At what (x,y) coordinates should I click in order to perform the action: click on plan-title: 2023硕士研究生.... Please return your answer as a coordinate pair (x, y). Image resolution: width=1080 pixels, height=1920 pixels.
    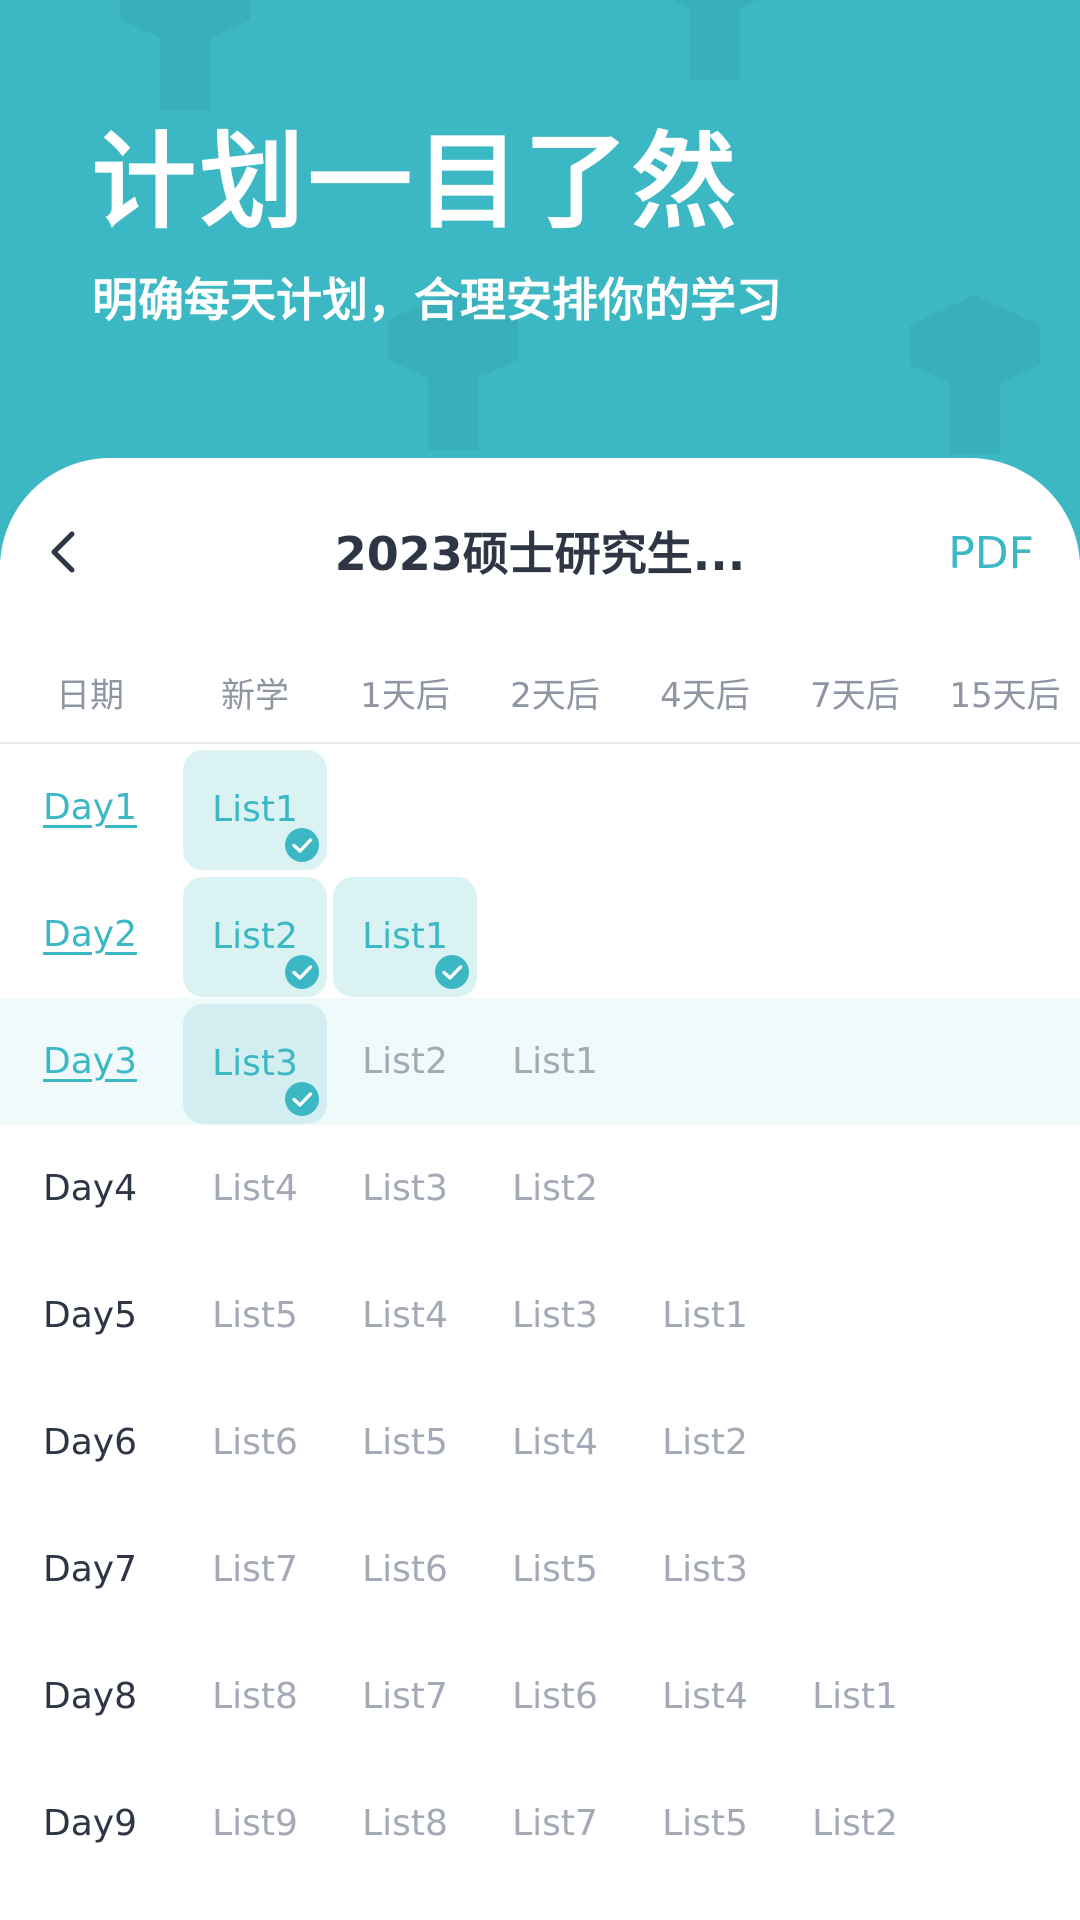
    Looking at the image, I should click on (540, 554).